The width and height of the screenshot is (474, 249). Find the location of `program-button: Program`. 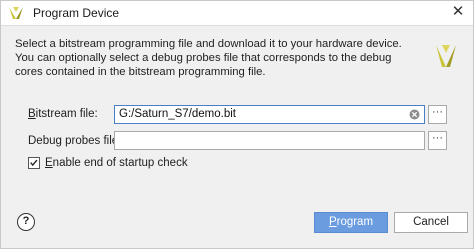

program-button: Program is located at coordinates (351, 222).